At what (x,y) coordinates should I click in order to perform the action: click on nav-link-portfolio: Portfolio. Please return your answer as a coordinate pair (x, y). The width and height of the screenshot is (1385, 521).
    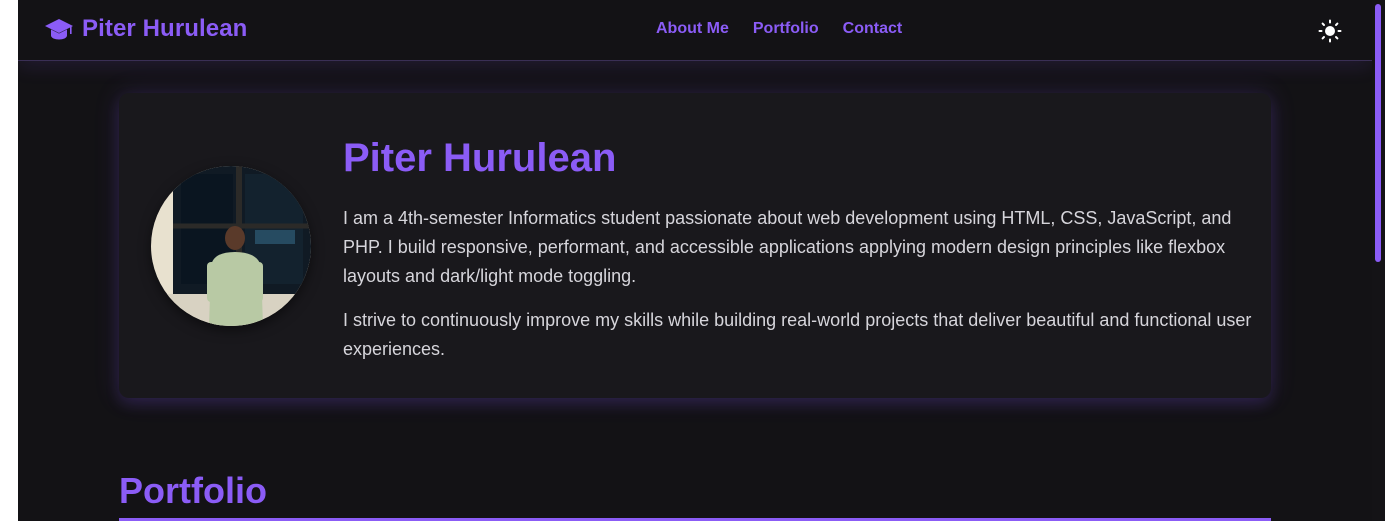
    Looking at the image, I should click on (786, 29).